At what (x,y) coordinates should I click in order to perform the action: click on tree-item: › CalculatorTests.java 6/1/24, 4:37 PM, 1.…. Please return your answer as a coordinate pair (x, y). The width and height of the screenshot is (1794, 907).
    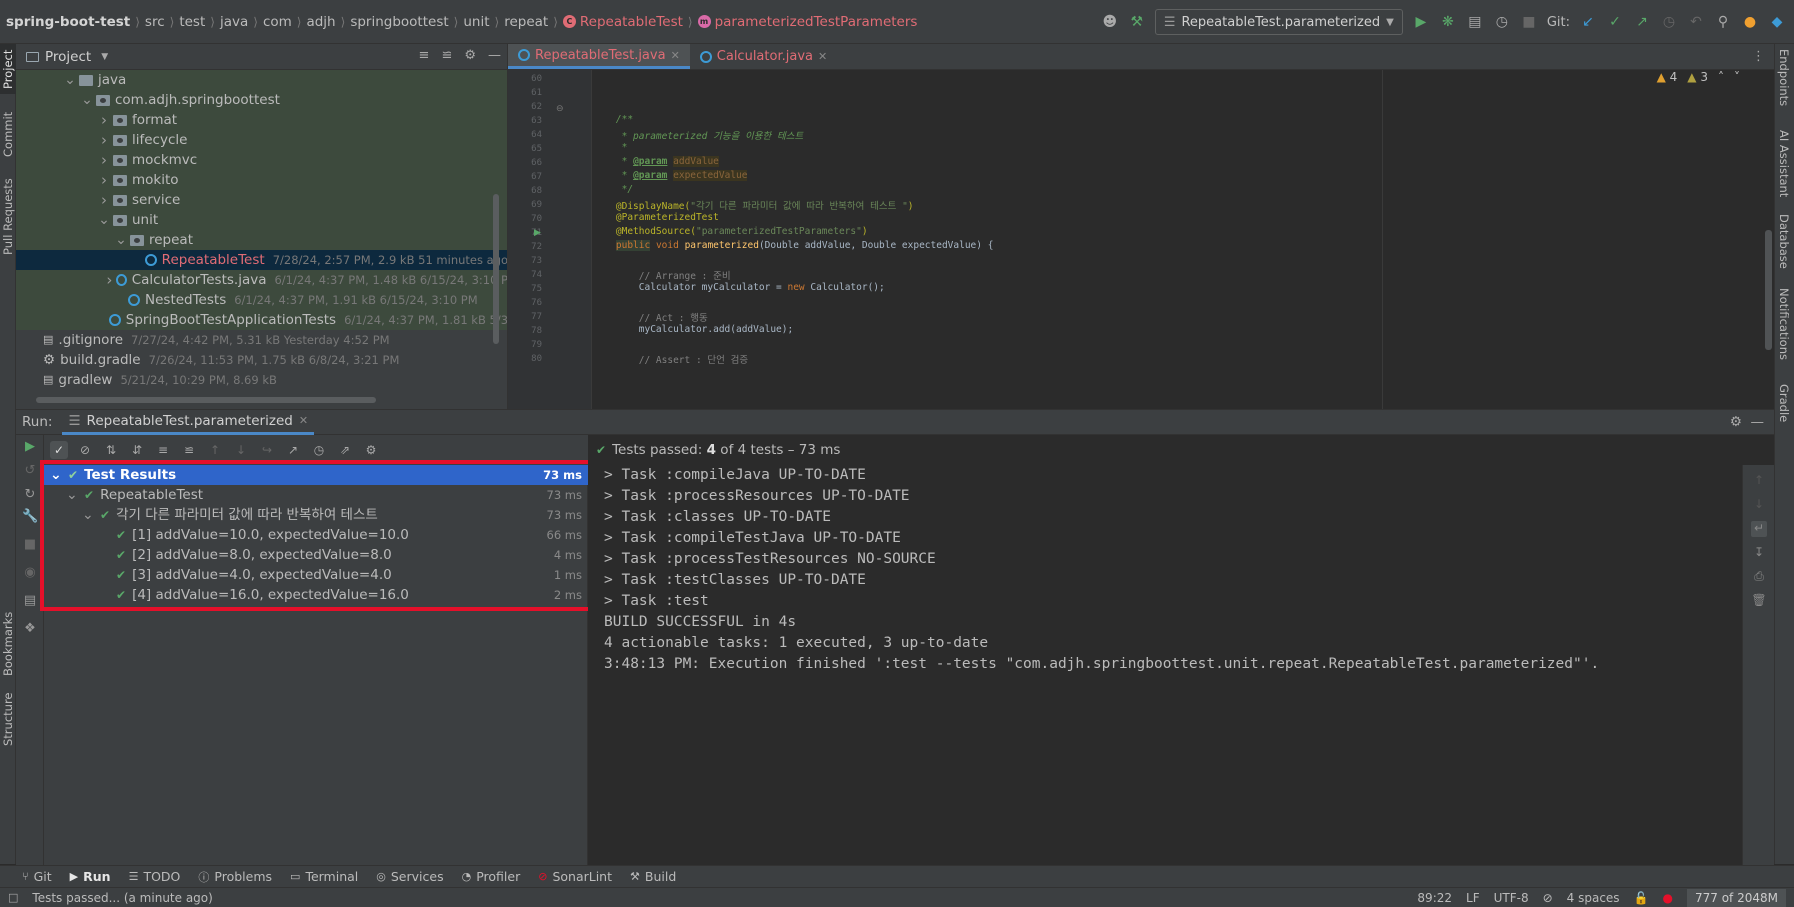
    Looking at the image, I should click on (261, 280).